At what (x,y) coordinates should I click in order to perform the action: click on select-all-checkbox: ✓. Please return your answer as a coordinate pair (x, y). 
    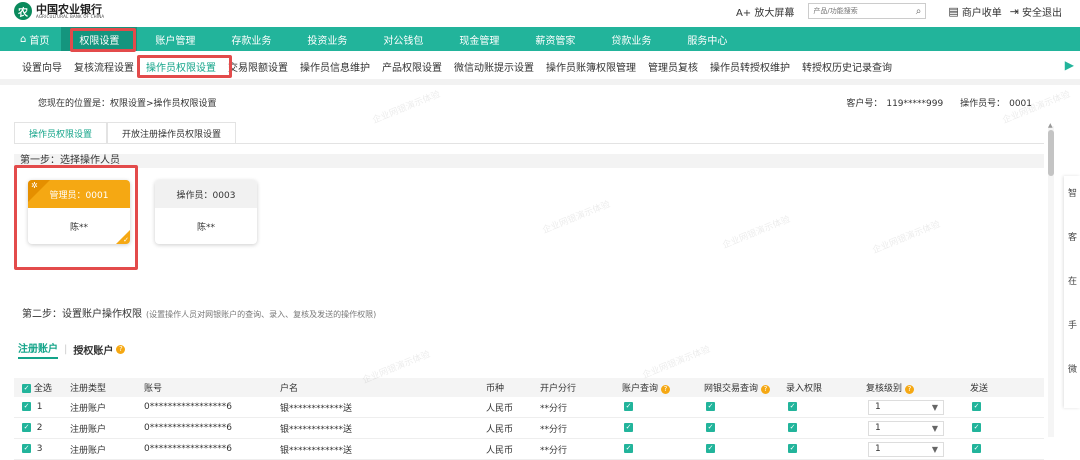
    Looking at the image, I should click on (26, 388).